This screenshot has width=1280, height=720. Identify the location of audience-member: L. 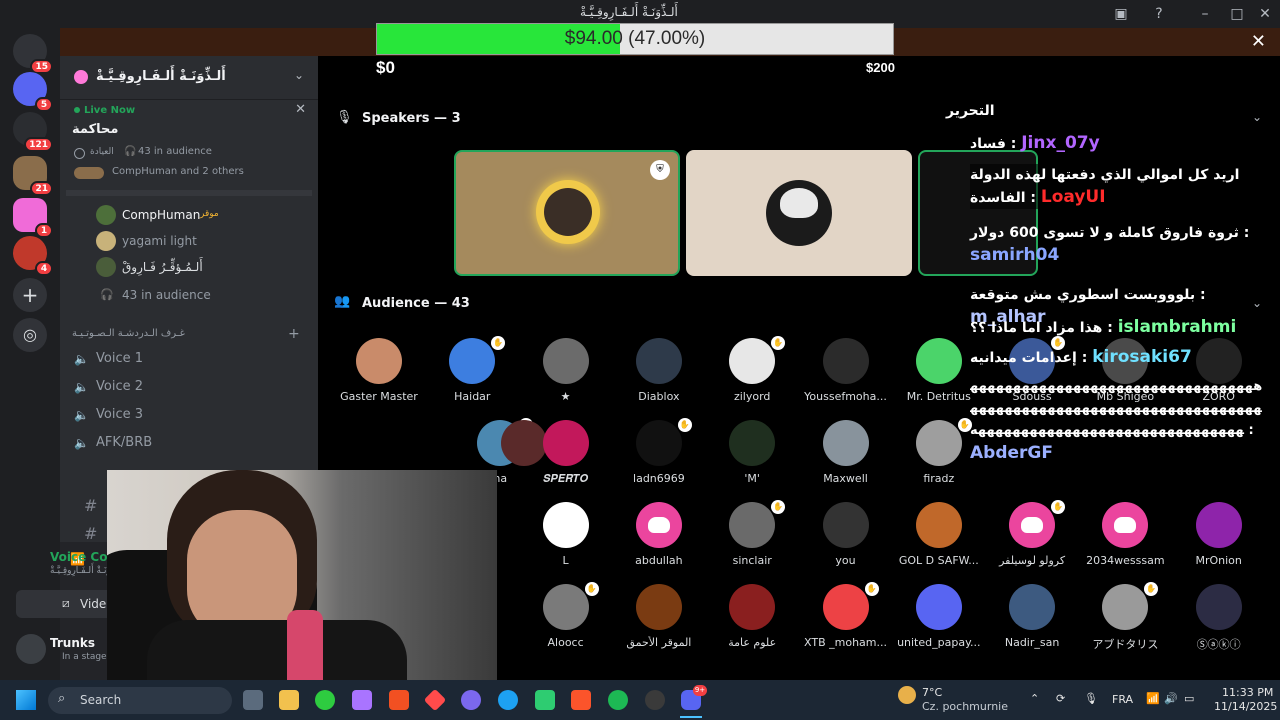
(566, 538).